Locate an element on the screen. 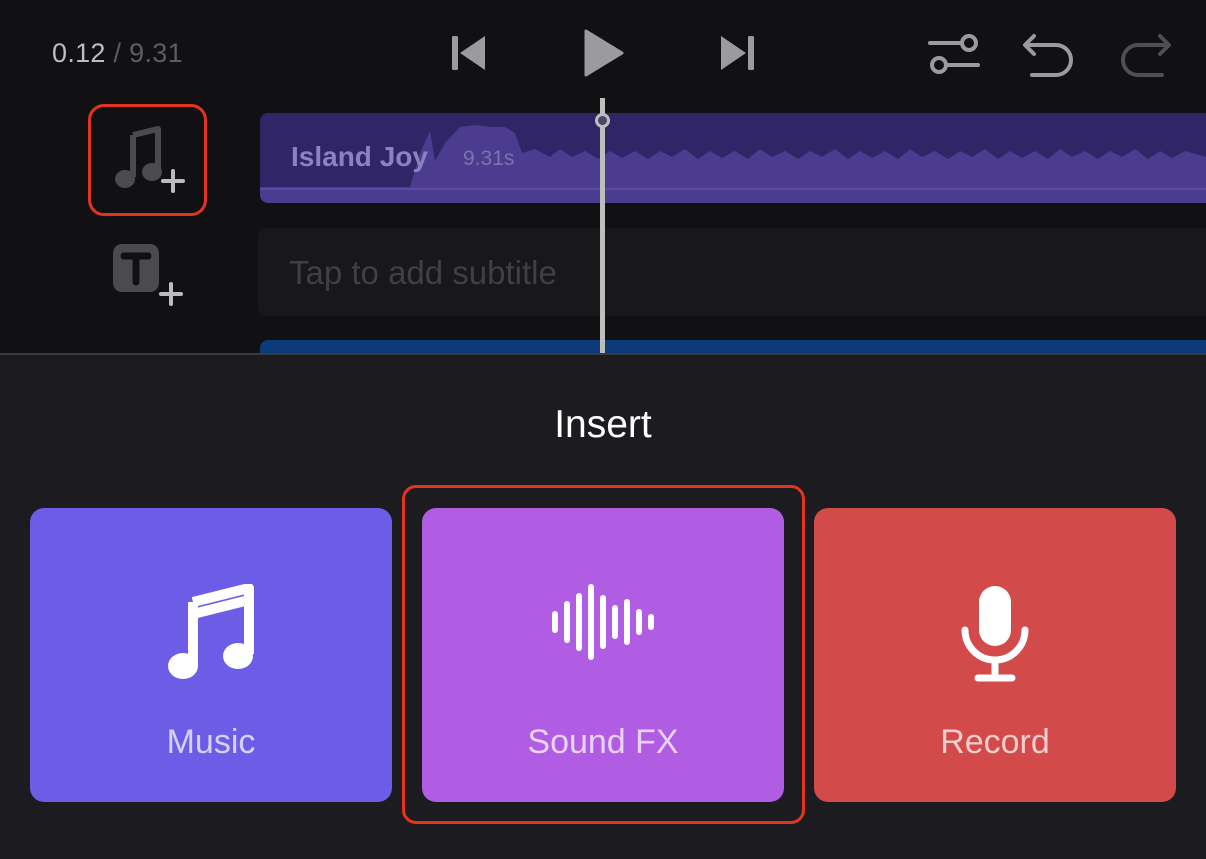 This screenshot has height=859, width=1206. music-track-duration: 9.31s is located at coordinates (489, 158).